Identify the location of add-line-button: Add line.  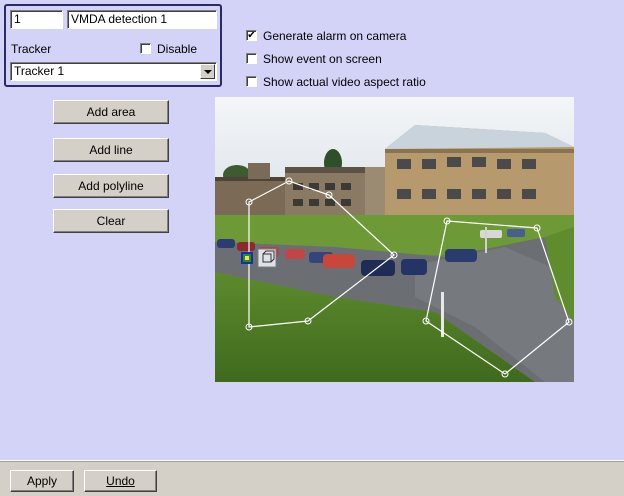
(111, 150).